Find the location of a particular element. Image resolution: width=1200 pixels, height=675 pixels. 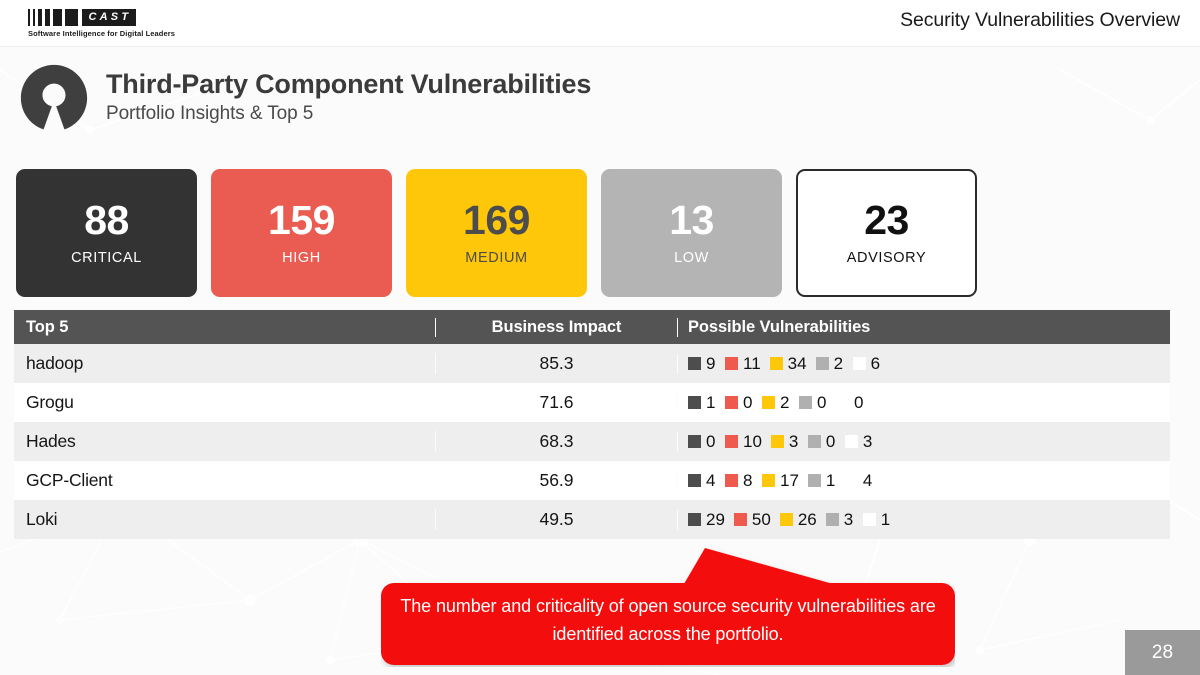

vuln-count-medium: 17 is located at coordinates (789, 480).